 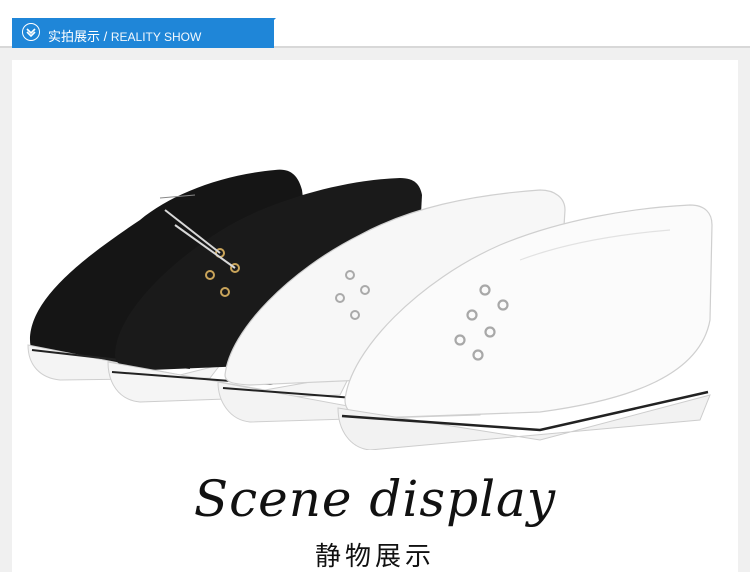 What do you see at coordinates (272, 22) in the screenshot?
I see `header-tab-notch` at bounding box center [272, 22].